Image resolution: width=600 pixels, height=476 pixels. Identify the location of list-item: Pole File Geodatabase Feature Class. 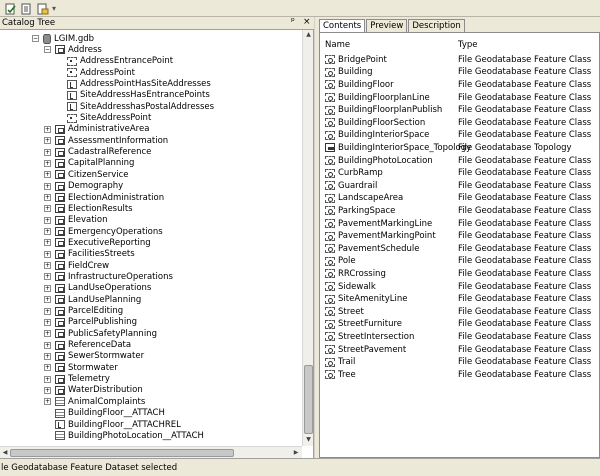
(458, 262).